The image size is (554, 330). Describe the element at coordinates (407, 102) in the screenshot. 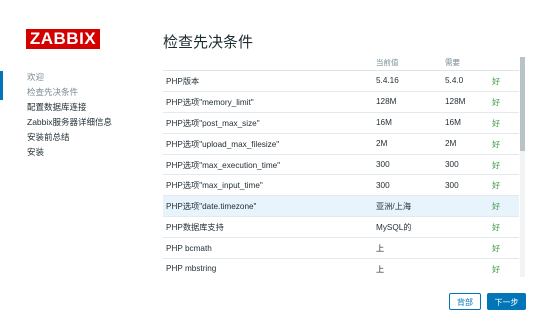

I see `row-current: 128M` at that location.